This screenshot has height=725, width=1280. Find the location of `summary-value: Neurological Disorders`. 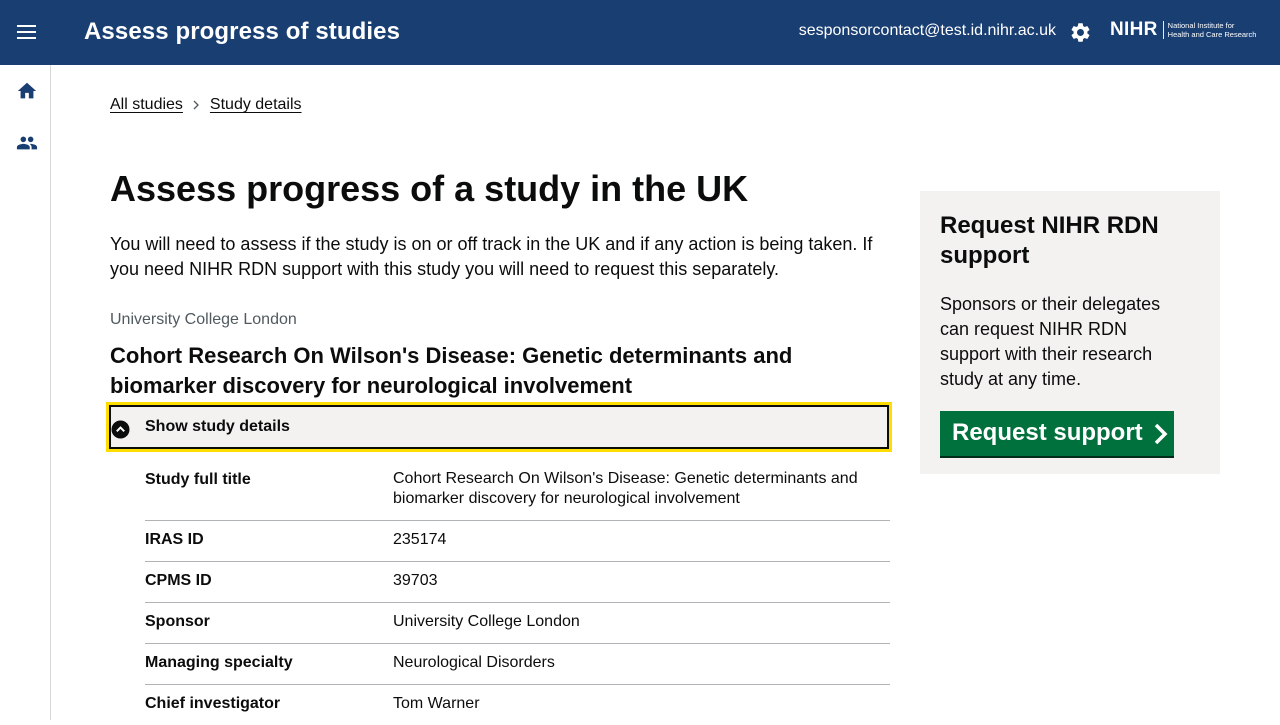

summary-value: Neurological Disorders is located at coordinates (474, 662).